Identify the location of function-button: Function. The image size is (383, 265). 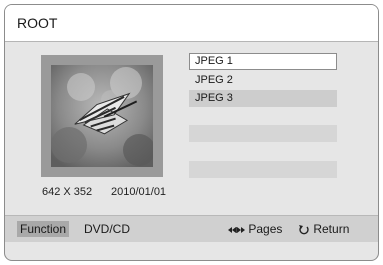
(43, 229).